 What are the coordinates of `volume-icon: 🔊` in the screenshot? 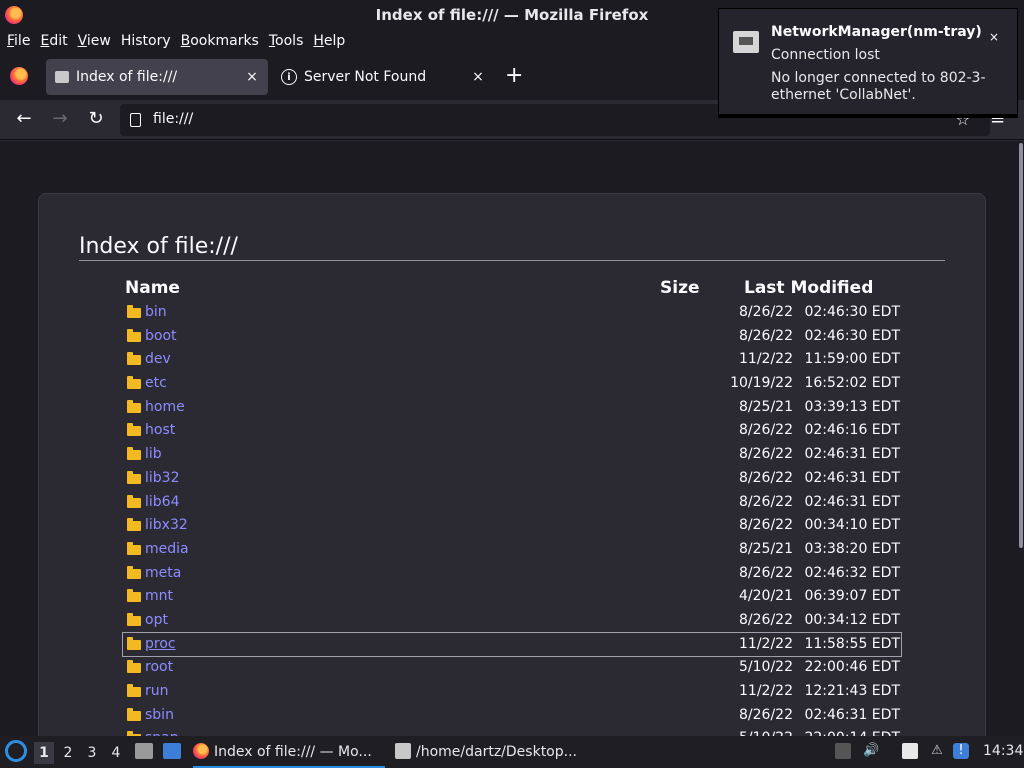 It's located at (871, 751).